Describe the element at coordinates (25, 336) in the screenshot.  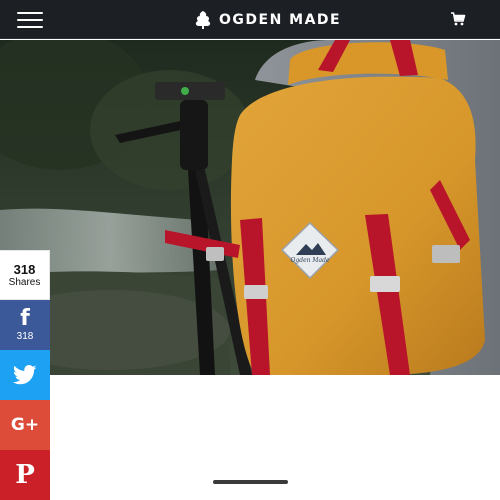
I see `facebook-share-count: 318` at that location.